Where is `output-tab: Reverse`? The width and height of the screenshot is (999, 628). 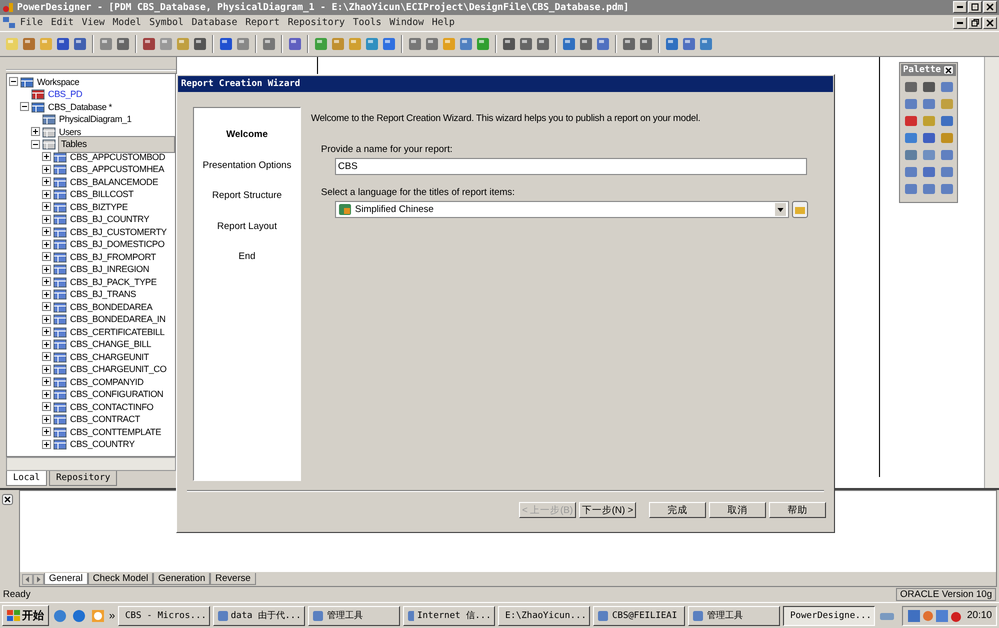 output-tab: Reverse is located at coordinates (233, 579).